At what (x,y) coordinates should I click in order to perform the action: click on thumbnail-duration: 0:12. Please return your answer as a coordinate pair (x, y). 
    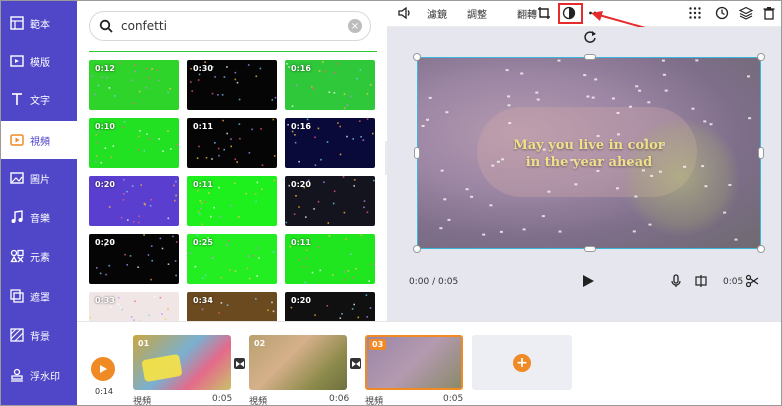
    Looking at the image, I should click on (105, 68).